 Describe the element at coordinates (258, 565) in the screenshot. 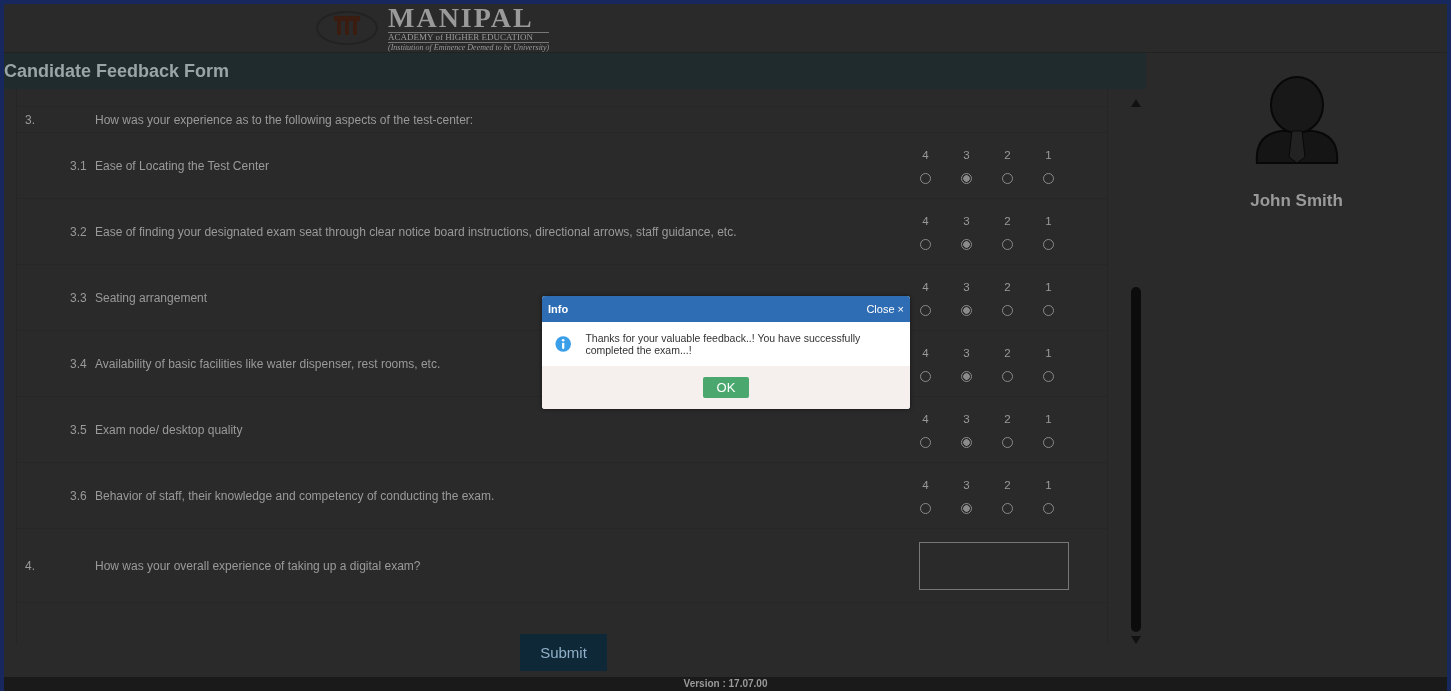

I see `question-text: How was your overall experience of taking up a digital exam?` at that location.